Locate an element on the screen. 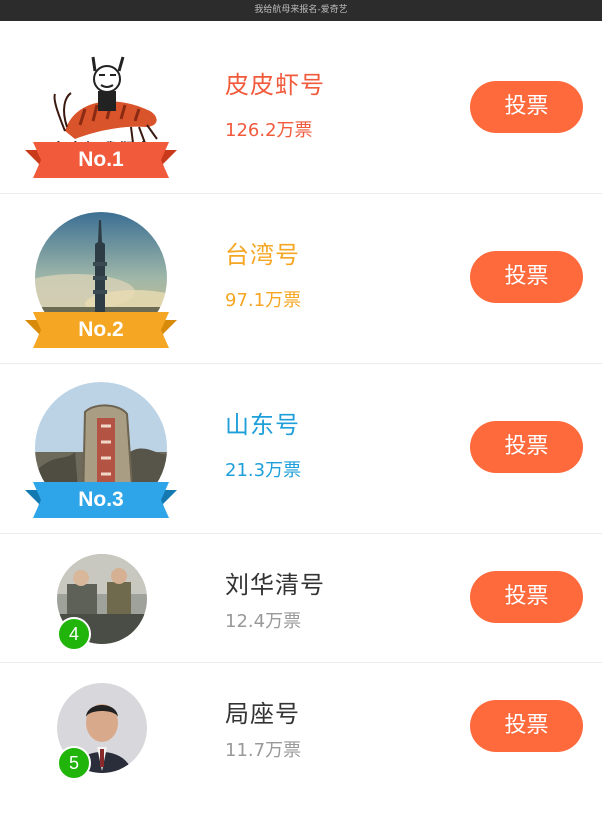 The height and width of the screenshot is (833, 602). avatar: 皮皮虾我们走 No.1 is located at coordinates (101, 109).